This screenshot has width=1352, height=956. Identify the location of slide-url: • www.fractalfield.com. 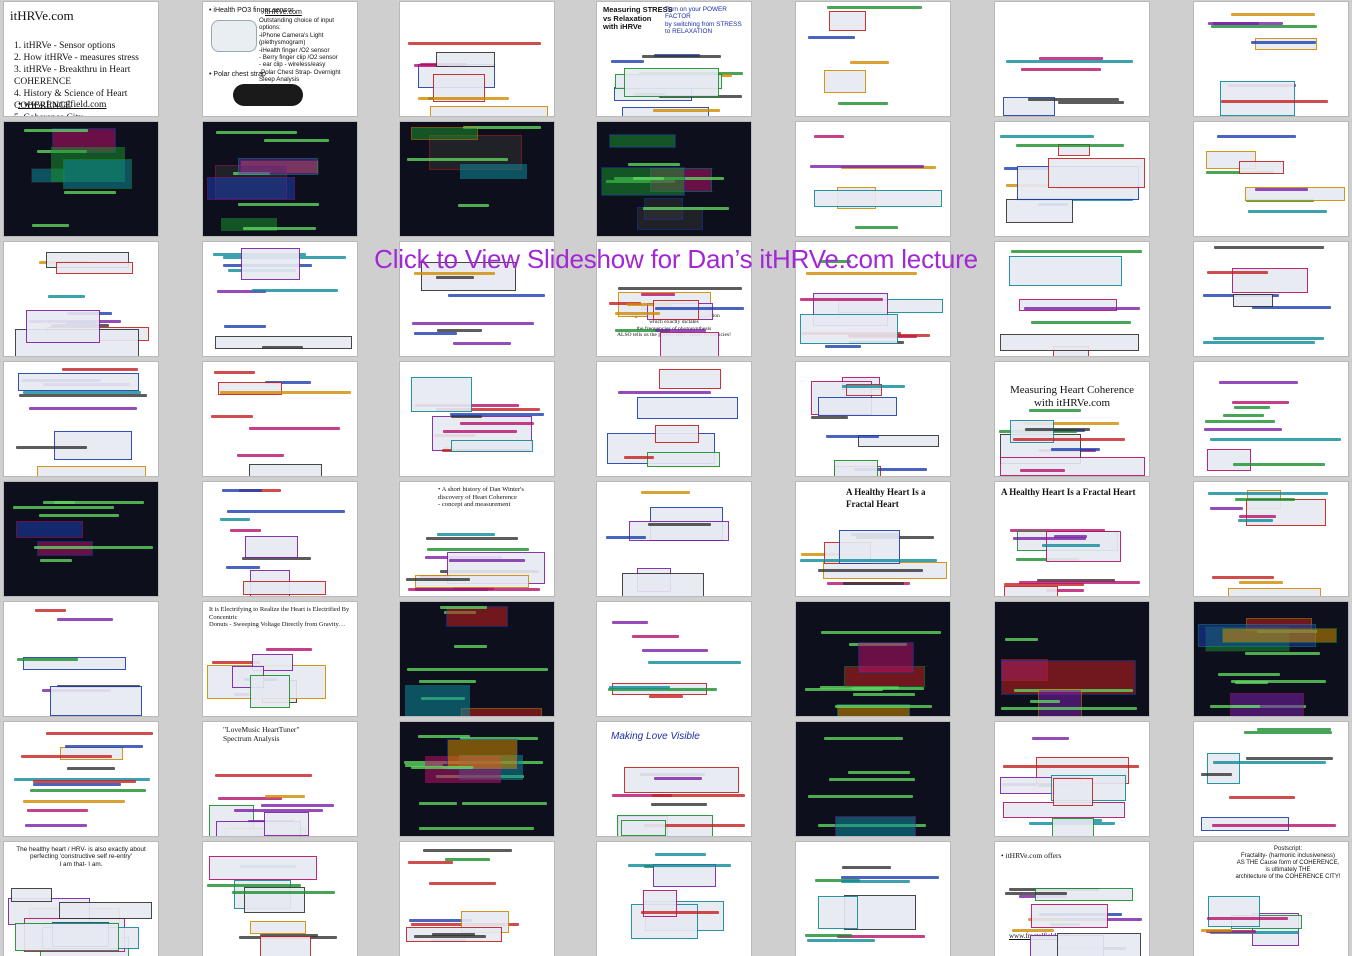
(62, 105).